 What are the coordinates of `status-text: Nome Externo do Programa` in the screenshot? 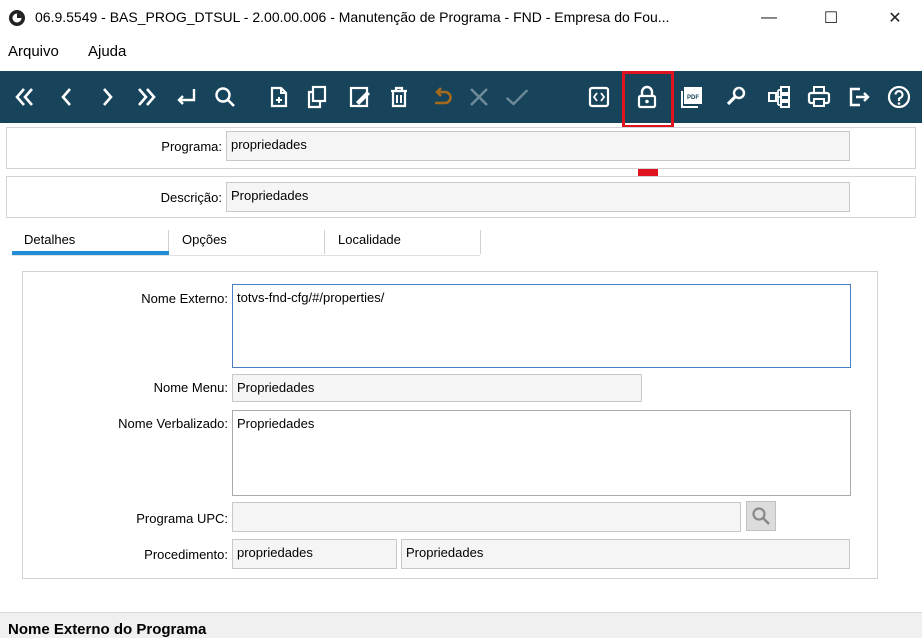 It's located at (107, 629).